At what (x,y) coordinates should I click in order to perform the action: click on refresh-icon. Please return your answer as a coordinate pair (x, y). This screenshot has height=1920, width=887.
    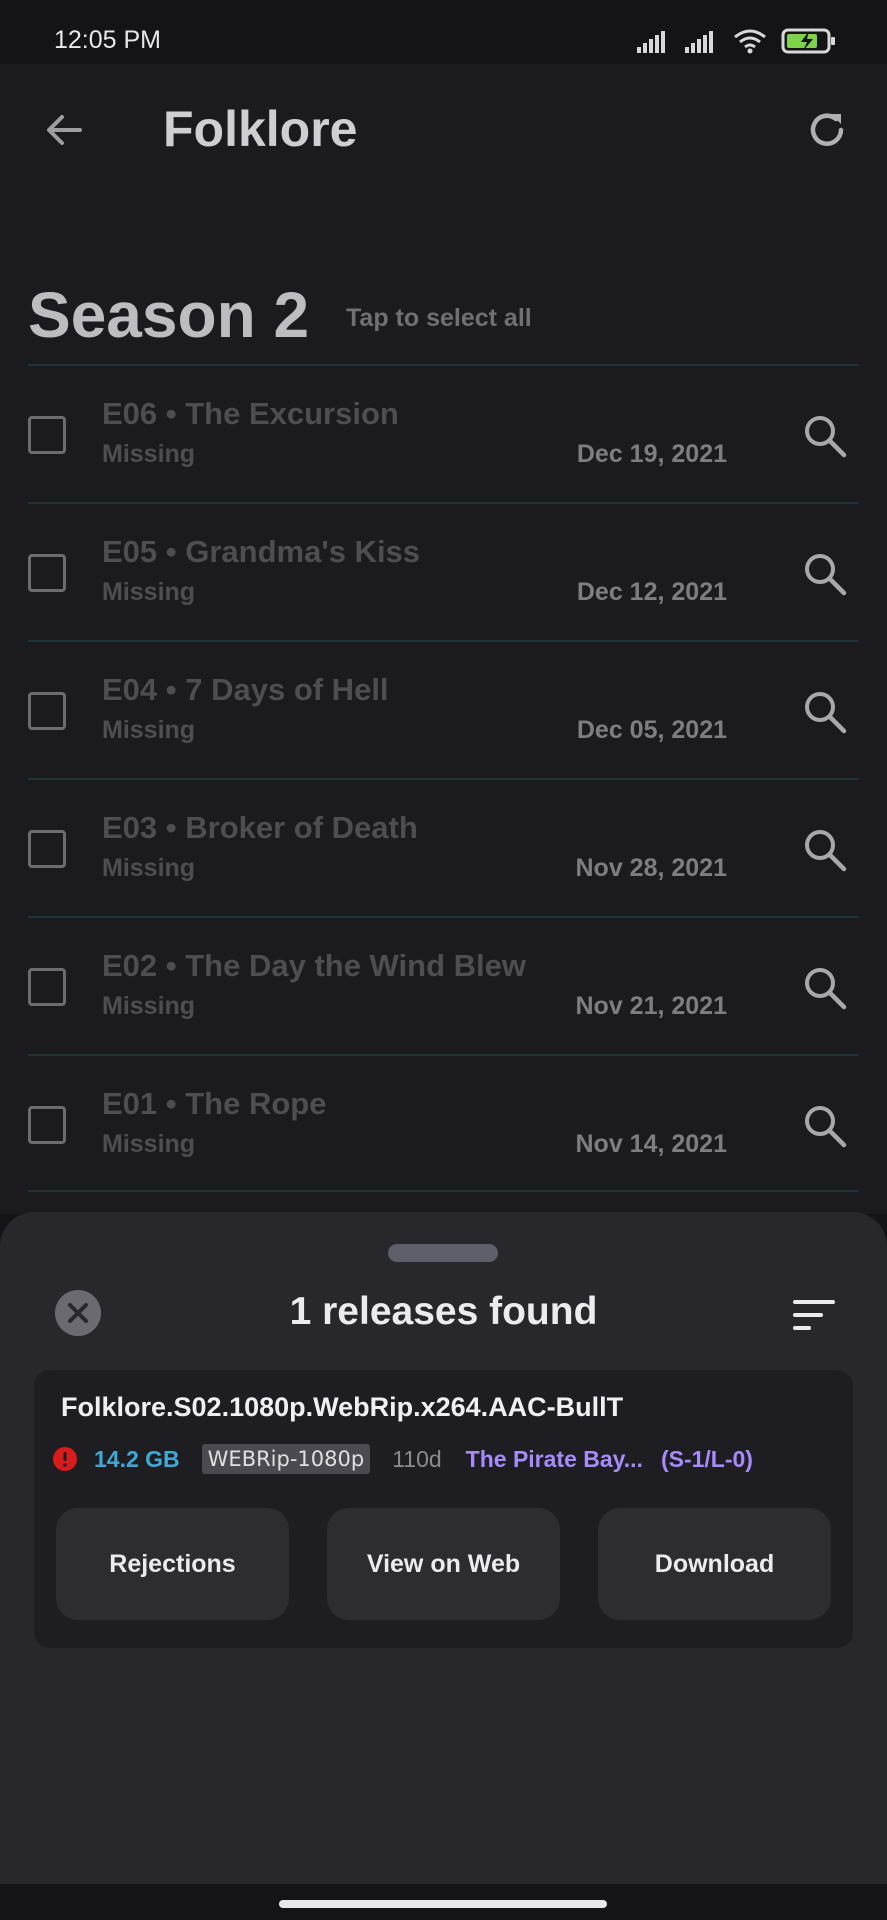
    Looking at the image, I should click on (827, 130).